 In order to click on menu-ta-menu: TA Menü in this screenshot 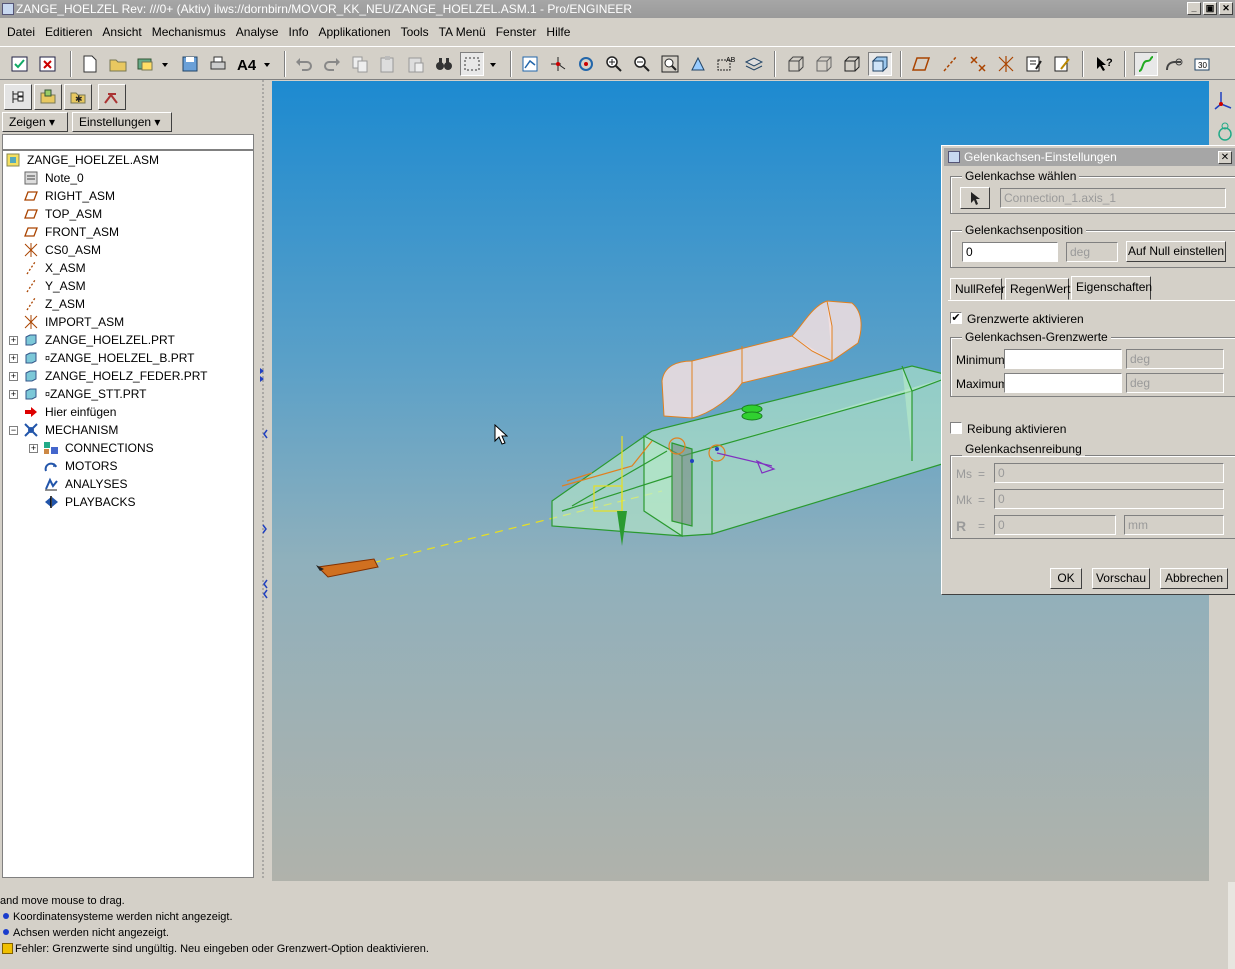, I will do `click(462, 32)`.